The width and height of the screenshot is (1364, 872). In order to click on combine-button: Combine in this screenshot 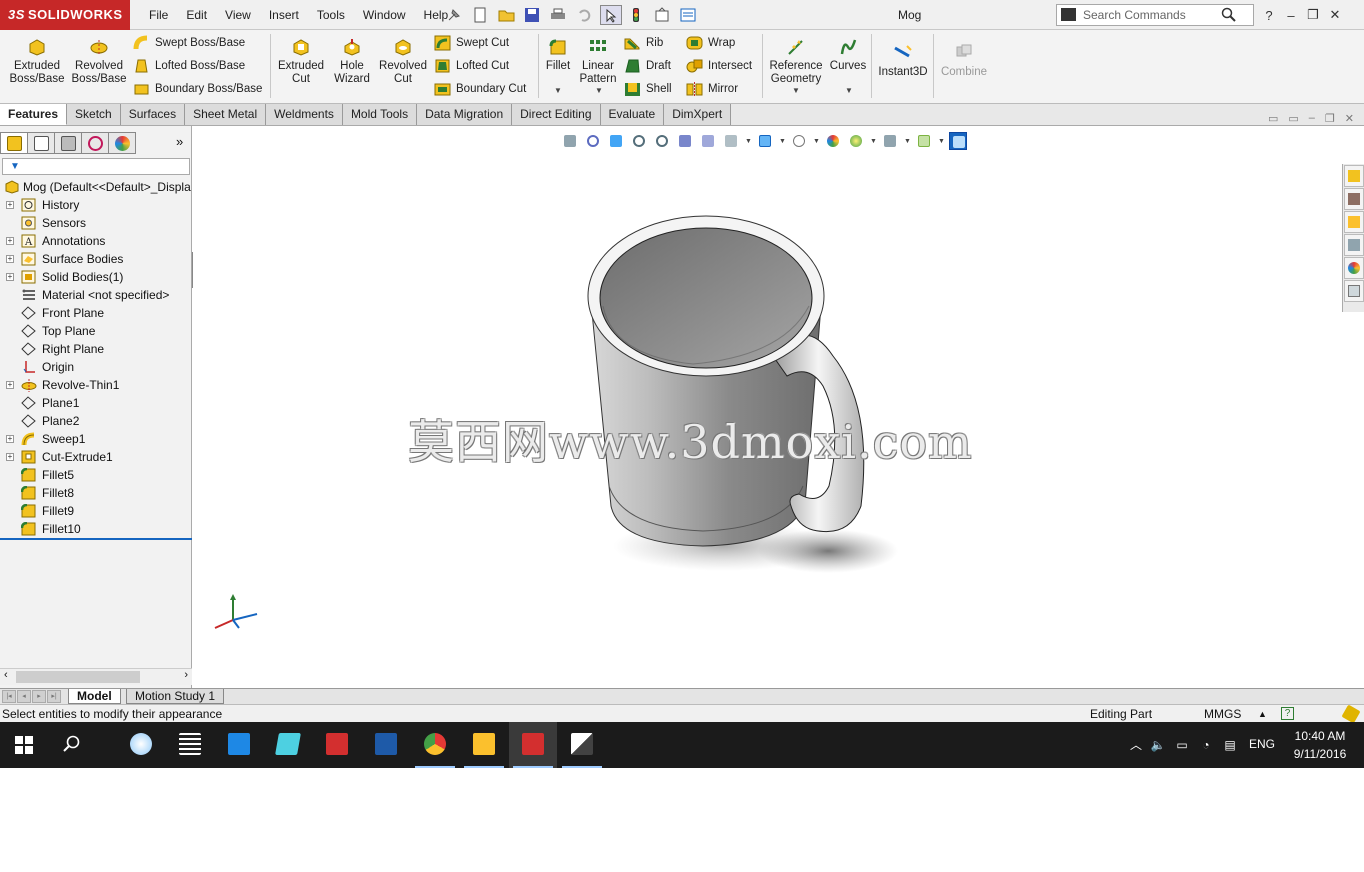, I will do `click(964, 61)`.